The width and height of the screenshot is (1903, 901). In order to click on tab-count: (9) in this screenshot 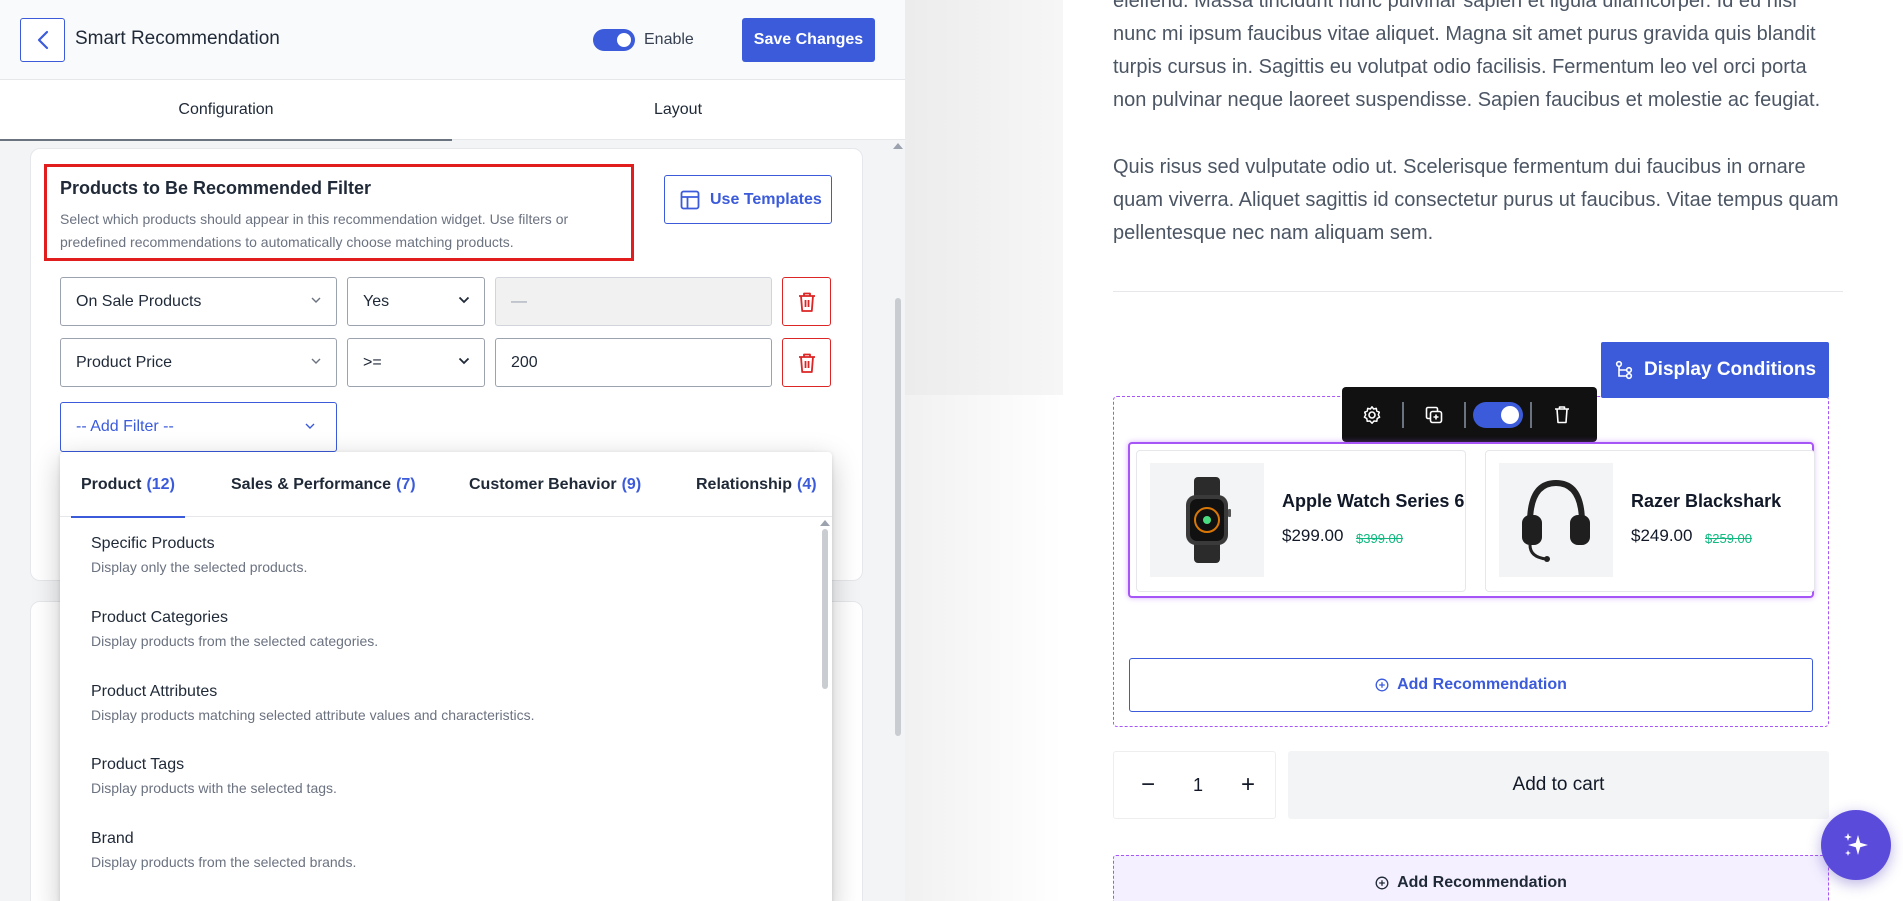, I will do `click(631, 484)`.